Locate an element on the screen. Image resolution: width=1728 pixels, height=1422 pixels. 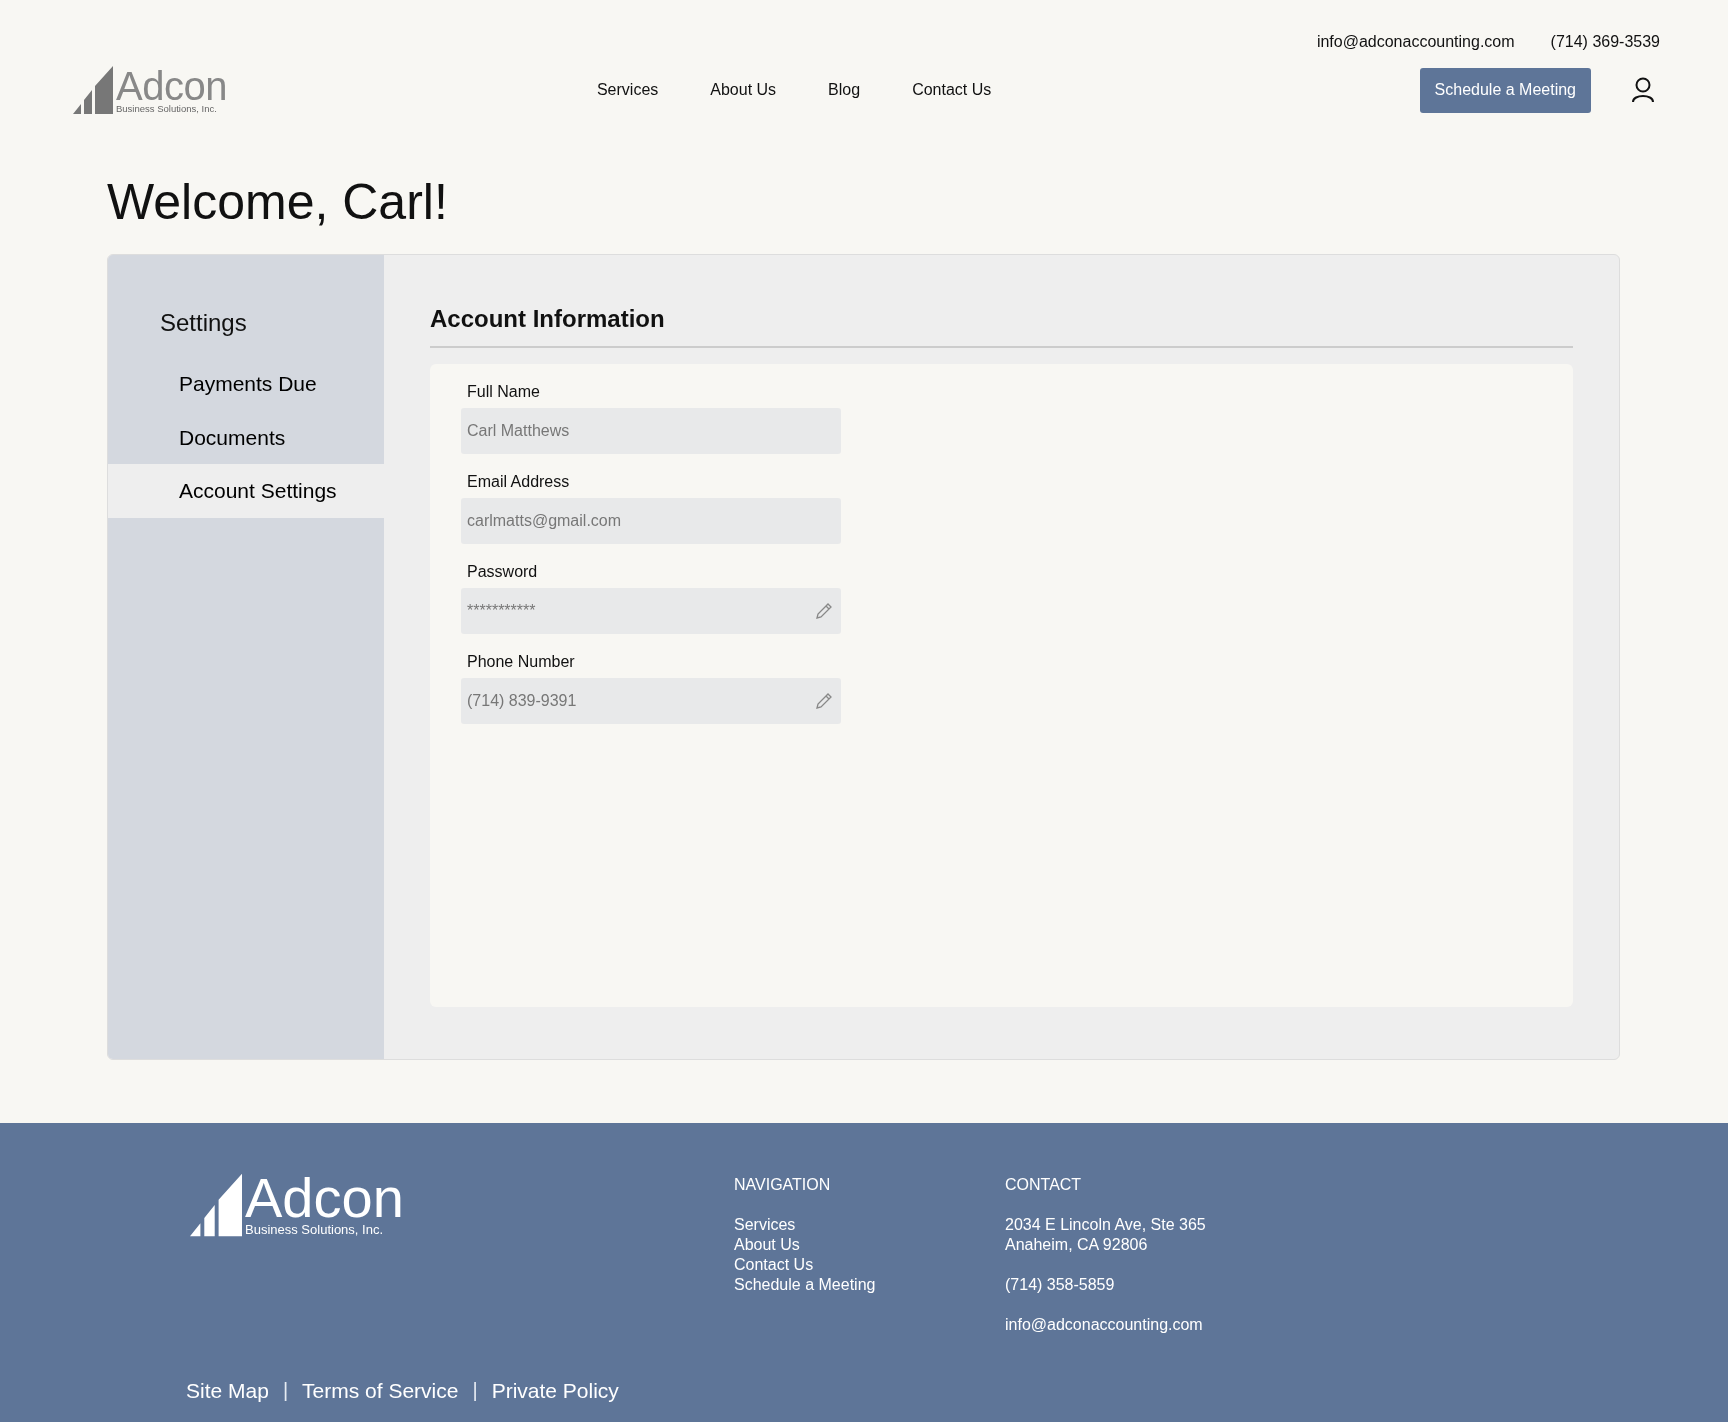
sidebar-title: Settings is located at coordinates (203, 323).